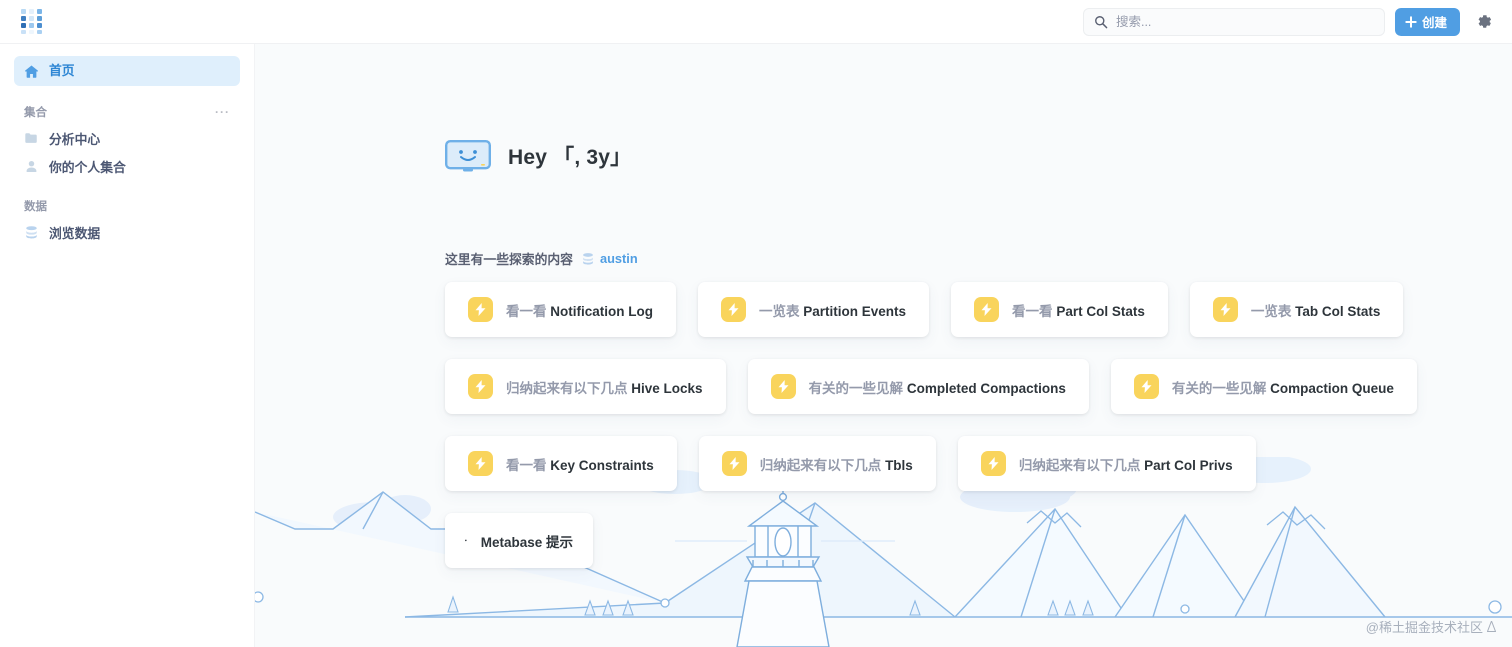 The image size is (1512, 647). I want to click on sidebar-section-collections: 集合 ···, so click(127, 112).